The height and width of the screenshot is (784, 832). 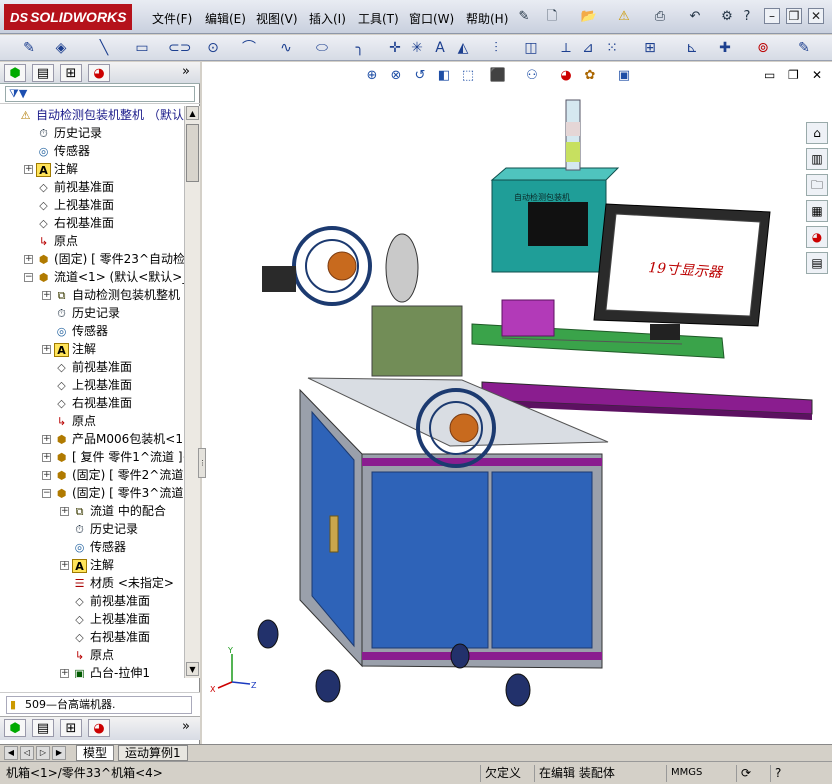 I want to click on menu-insert: 插入(I), so click(x=327, y=18).